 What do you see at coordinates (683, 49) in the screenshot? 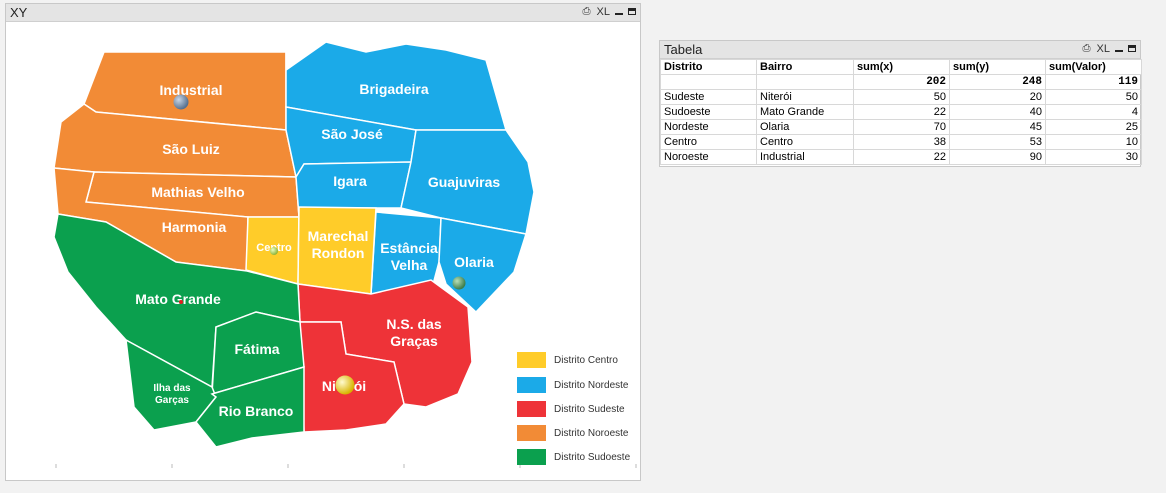
I see `table-title: Tabela` at bounding box center [683, 49].